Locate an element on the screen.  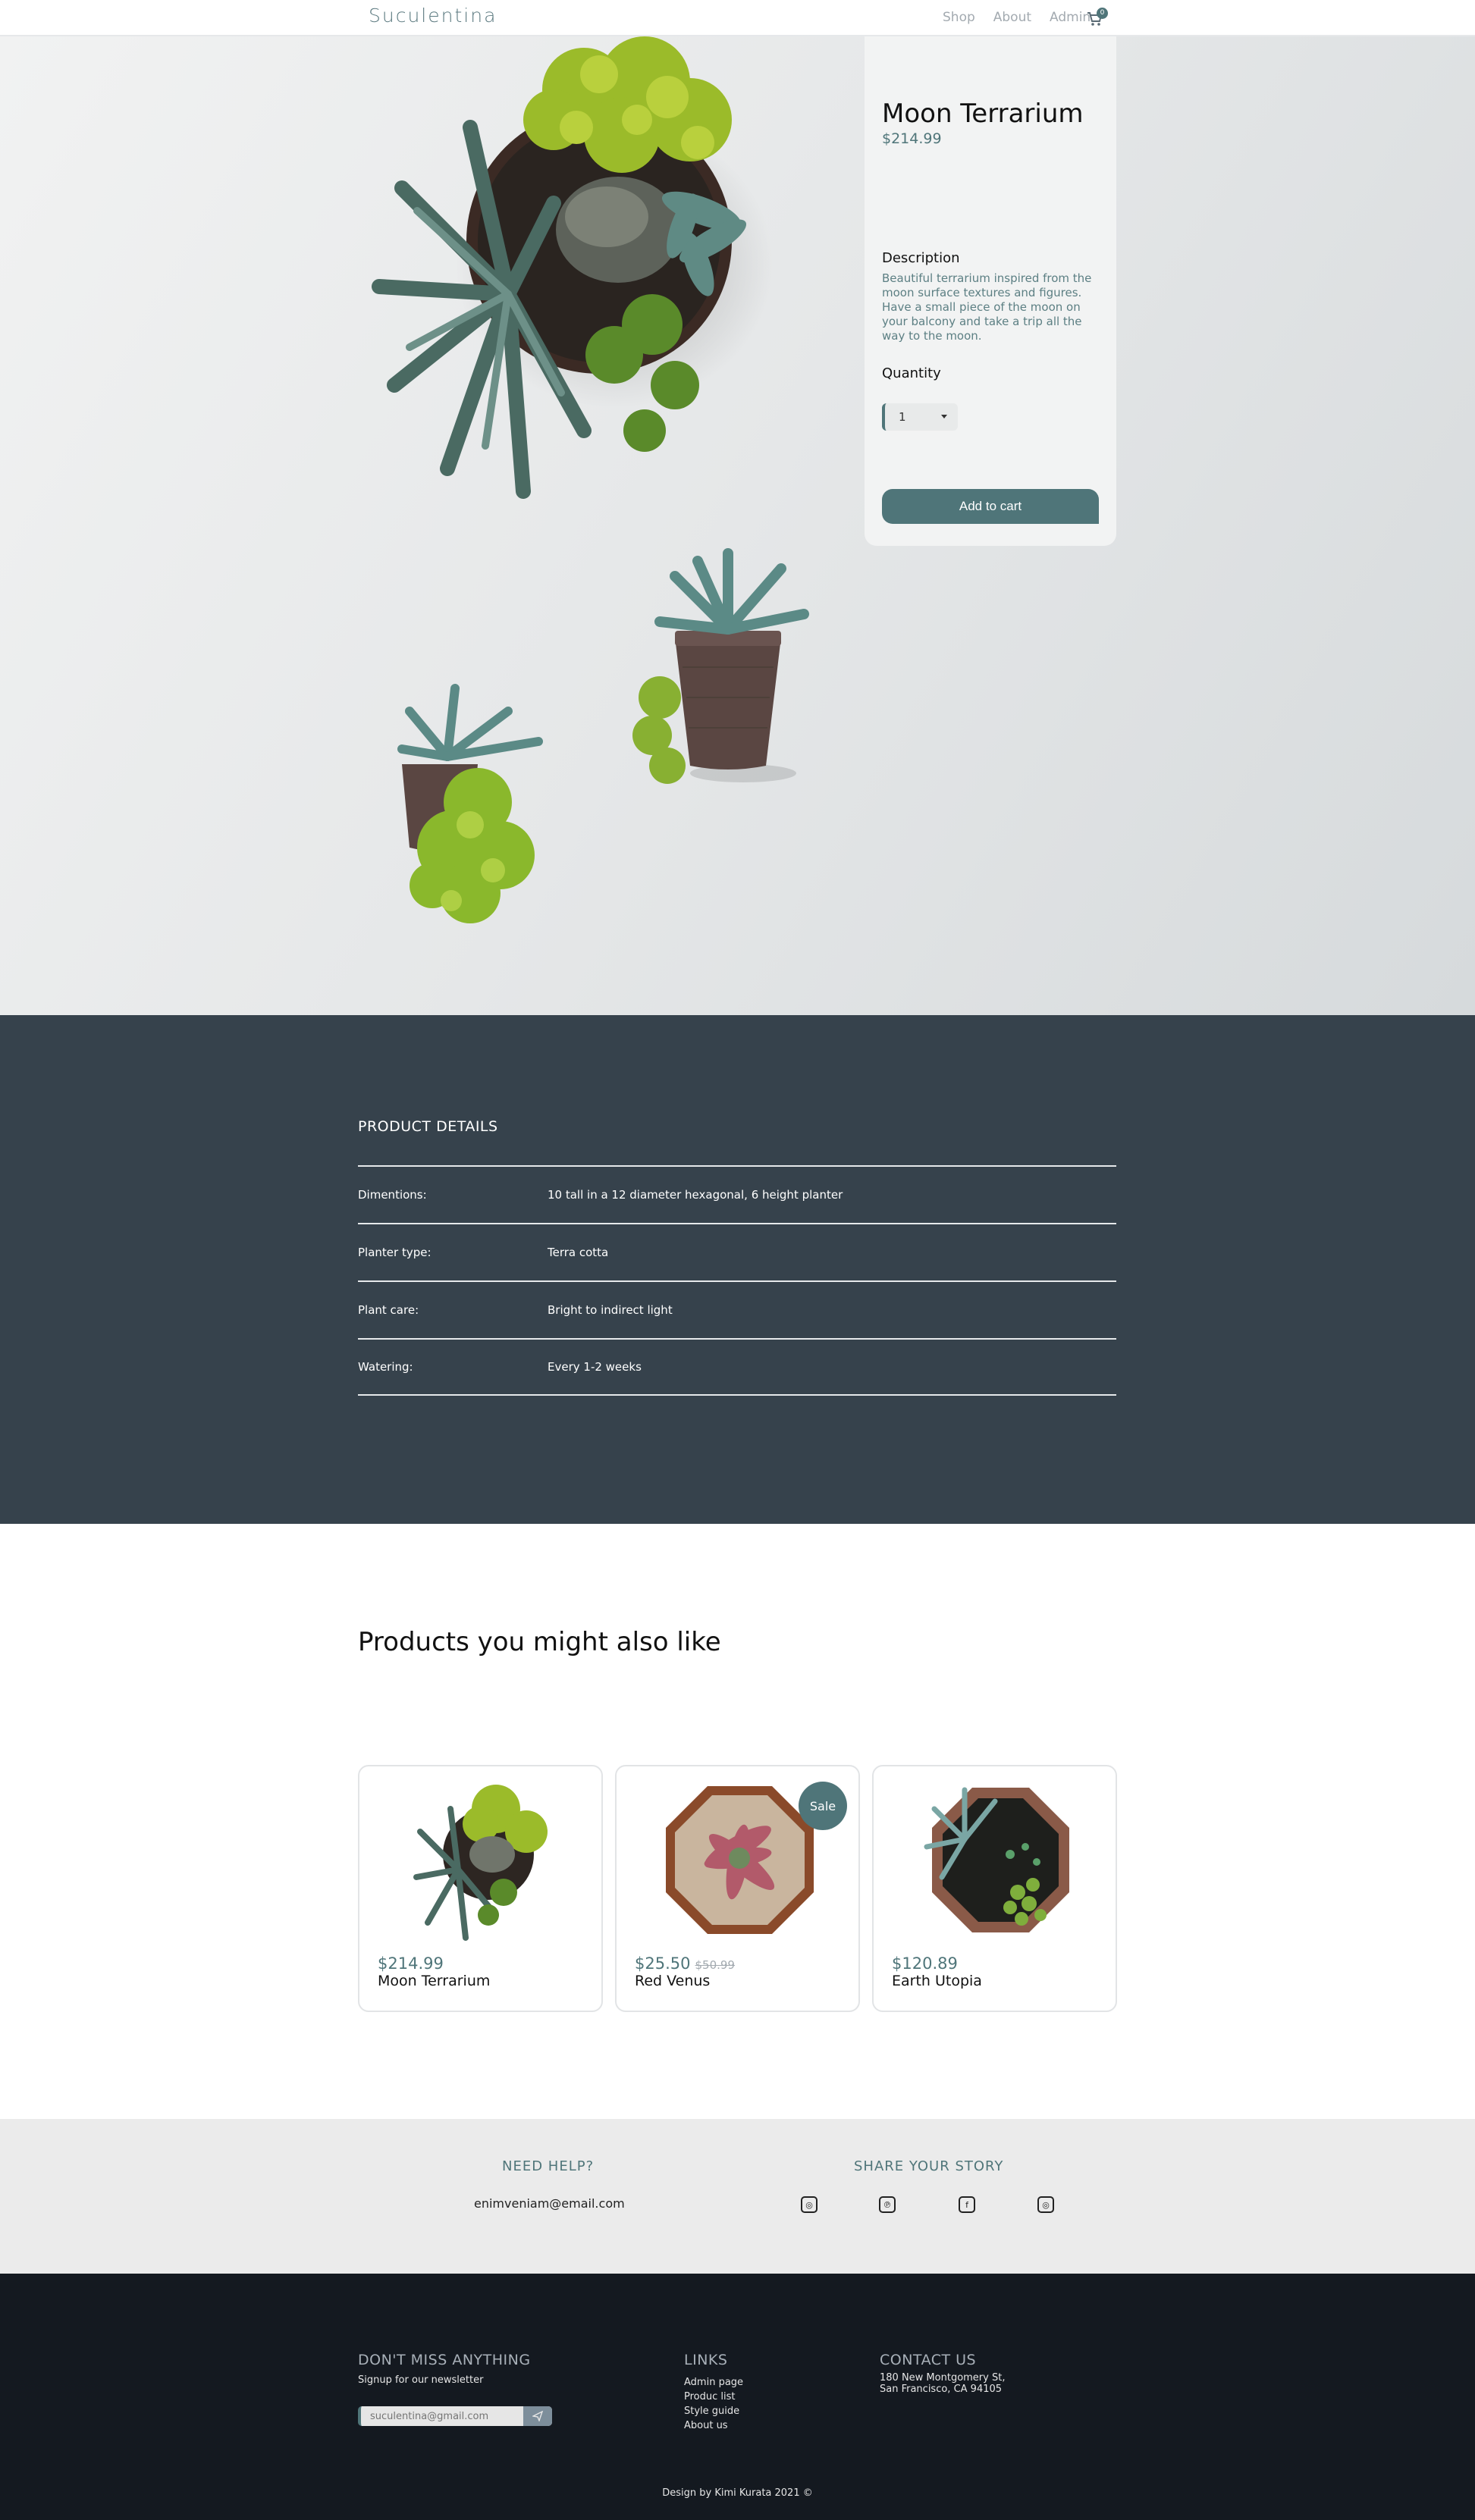
facebook-icon: f is located at coordinates (967, 2204).